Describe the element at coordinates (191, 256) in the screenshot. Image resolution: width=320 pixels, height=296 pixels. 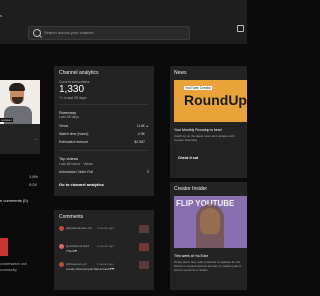
I see `week-title: This week at YouTube` at that location.